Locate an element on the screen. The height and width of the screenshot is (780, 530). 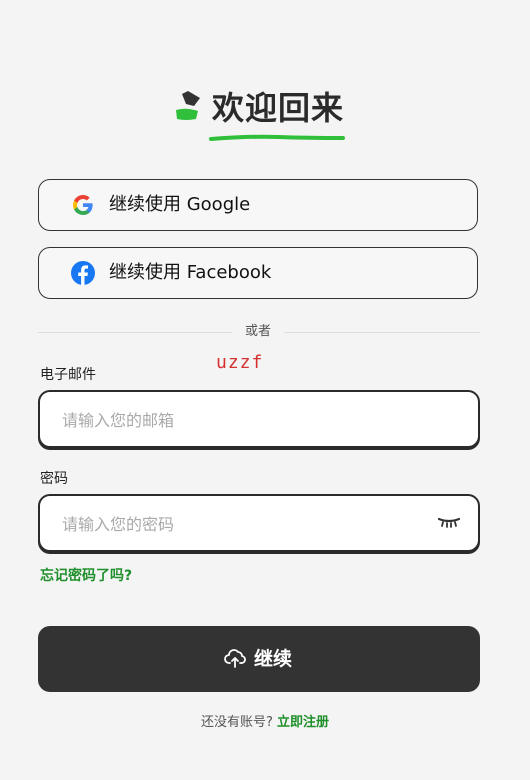
cloud-upload-icon is located at coordinates (235, 658).